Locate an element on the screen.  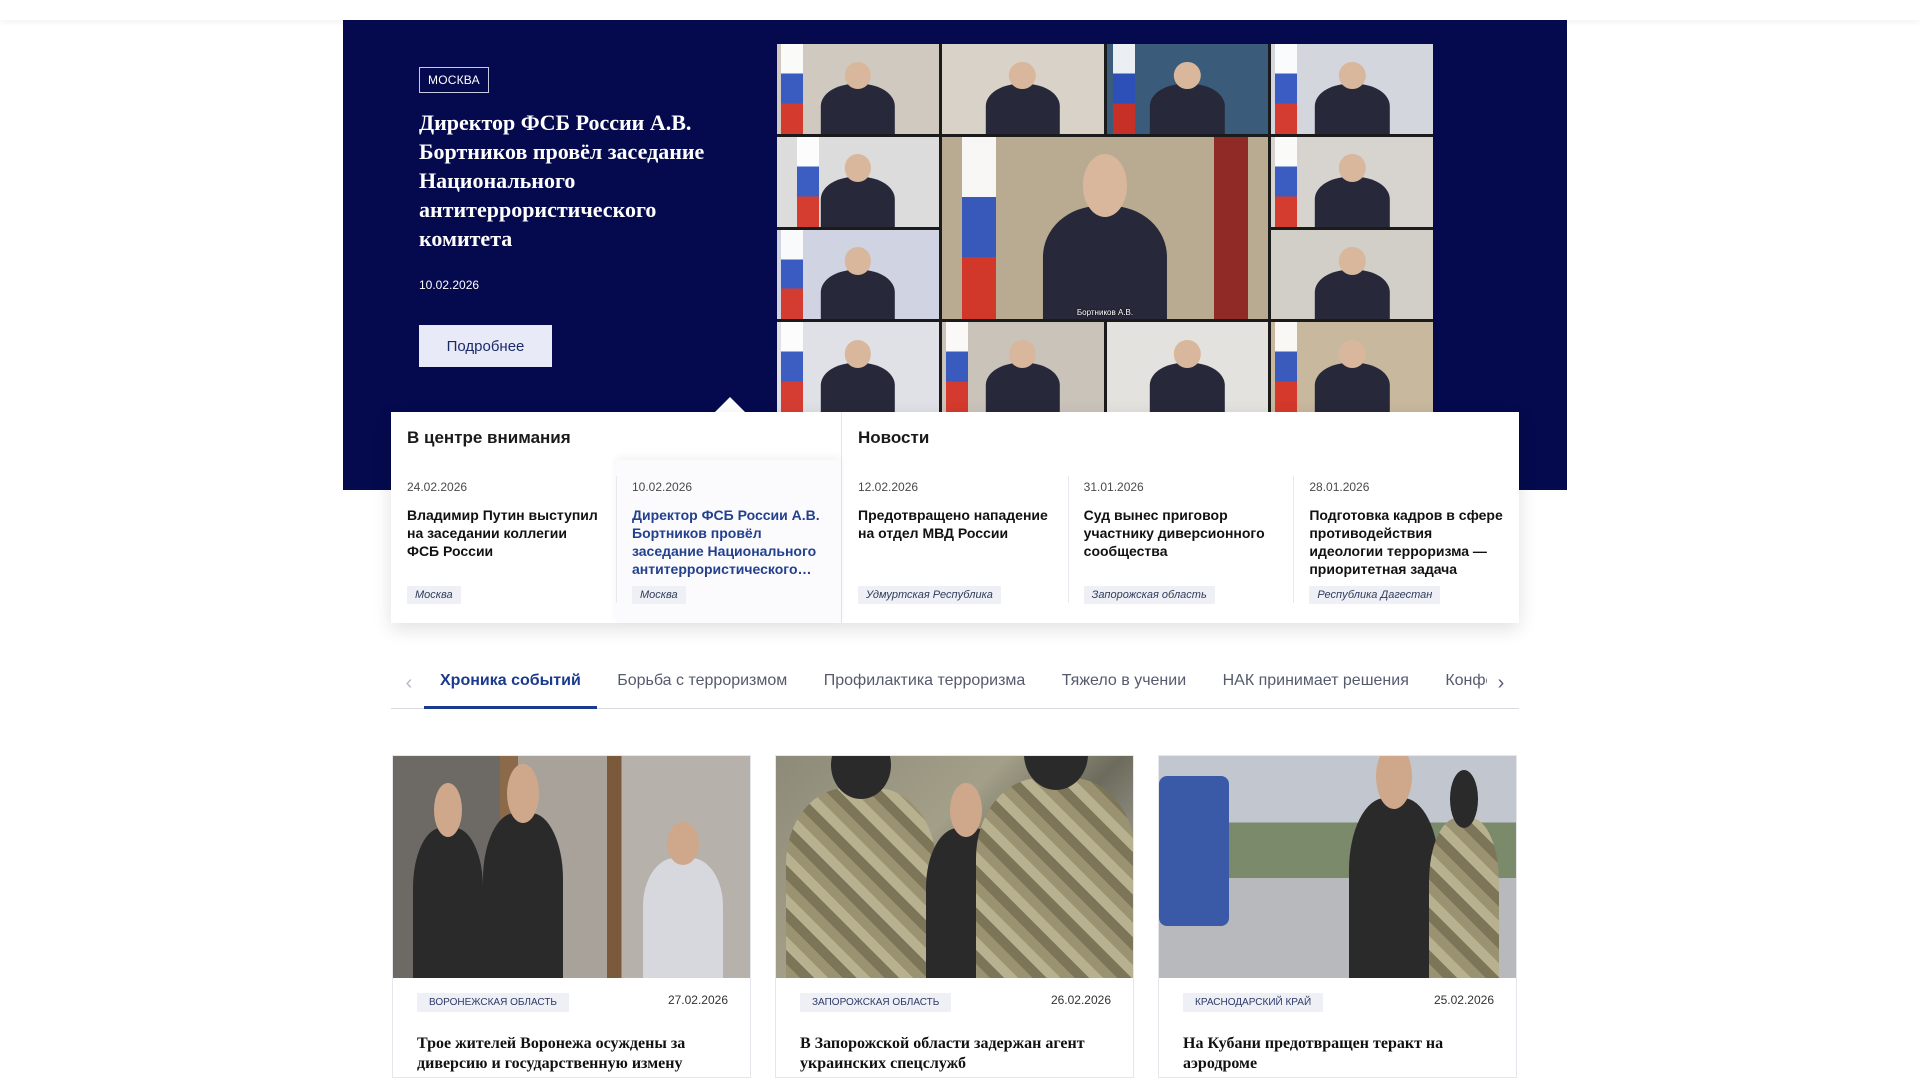
item-region-tag: Удмуртская Республика is located at coordinates (929, 595).